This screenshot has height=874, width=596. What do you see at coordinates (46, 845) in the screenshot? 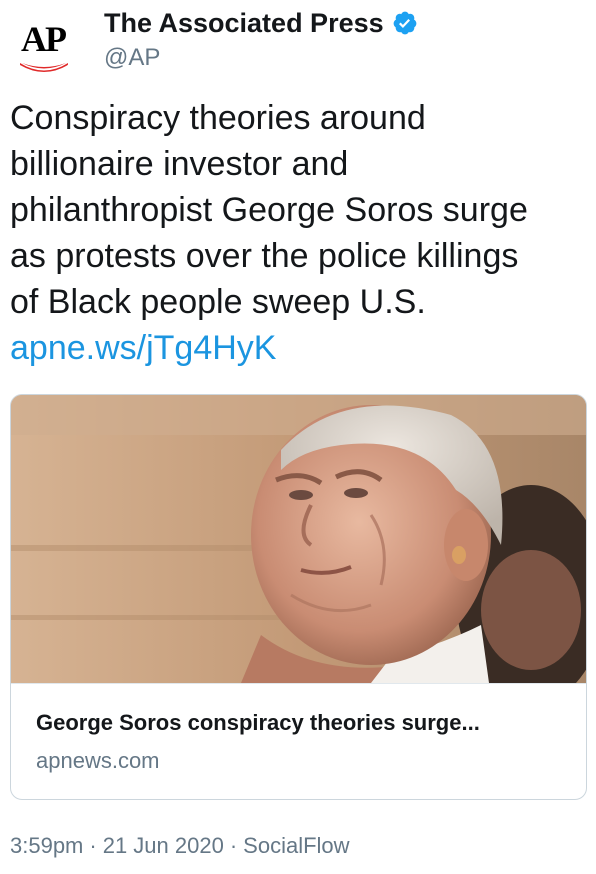
I see `tweet-time: 3:59pm` at bounding box center [46, 845].